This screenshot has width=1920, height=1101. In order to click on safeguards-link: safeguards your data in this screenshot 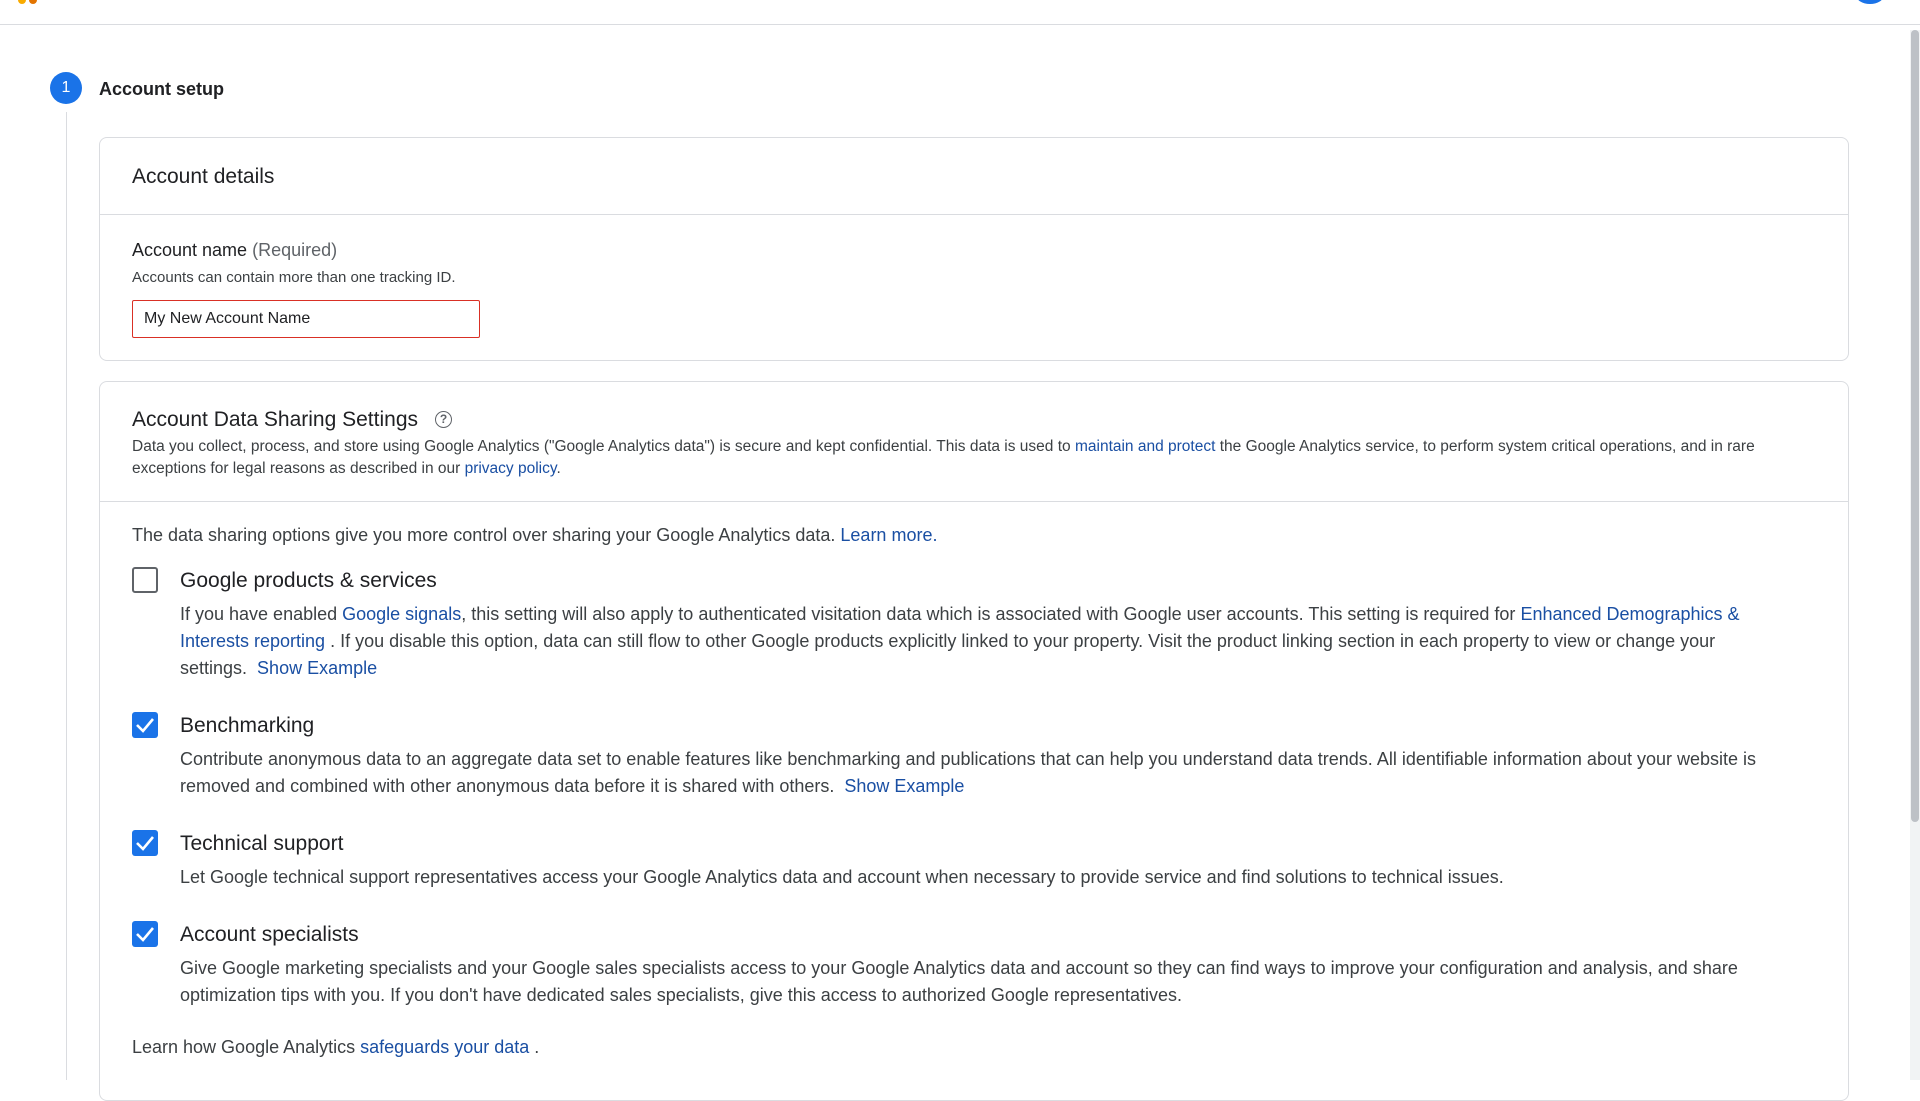, I will do `click(444, 1047)`.